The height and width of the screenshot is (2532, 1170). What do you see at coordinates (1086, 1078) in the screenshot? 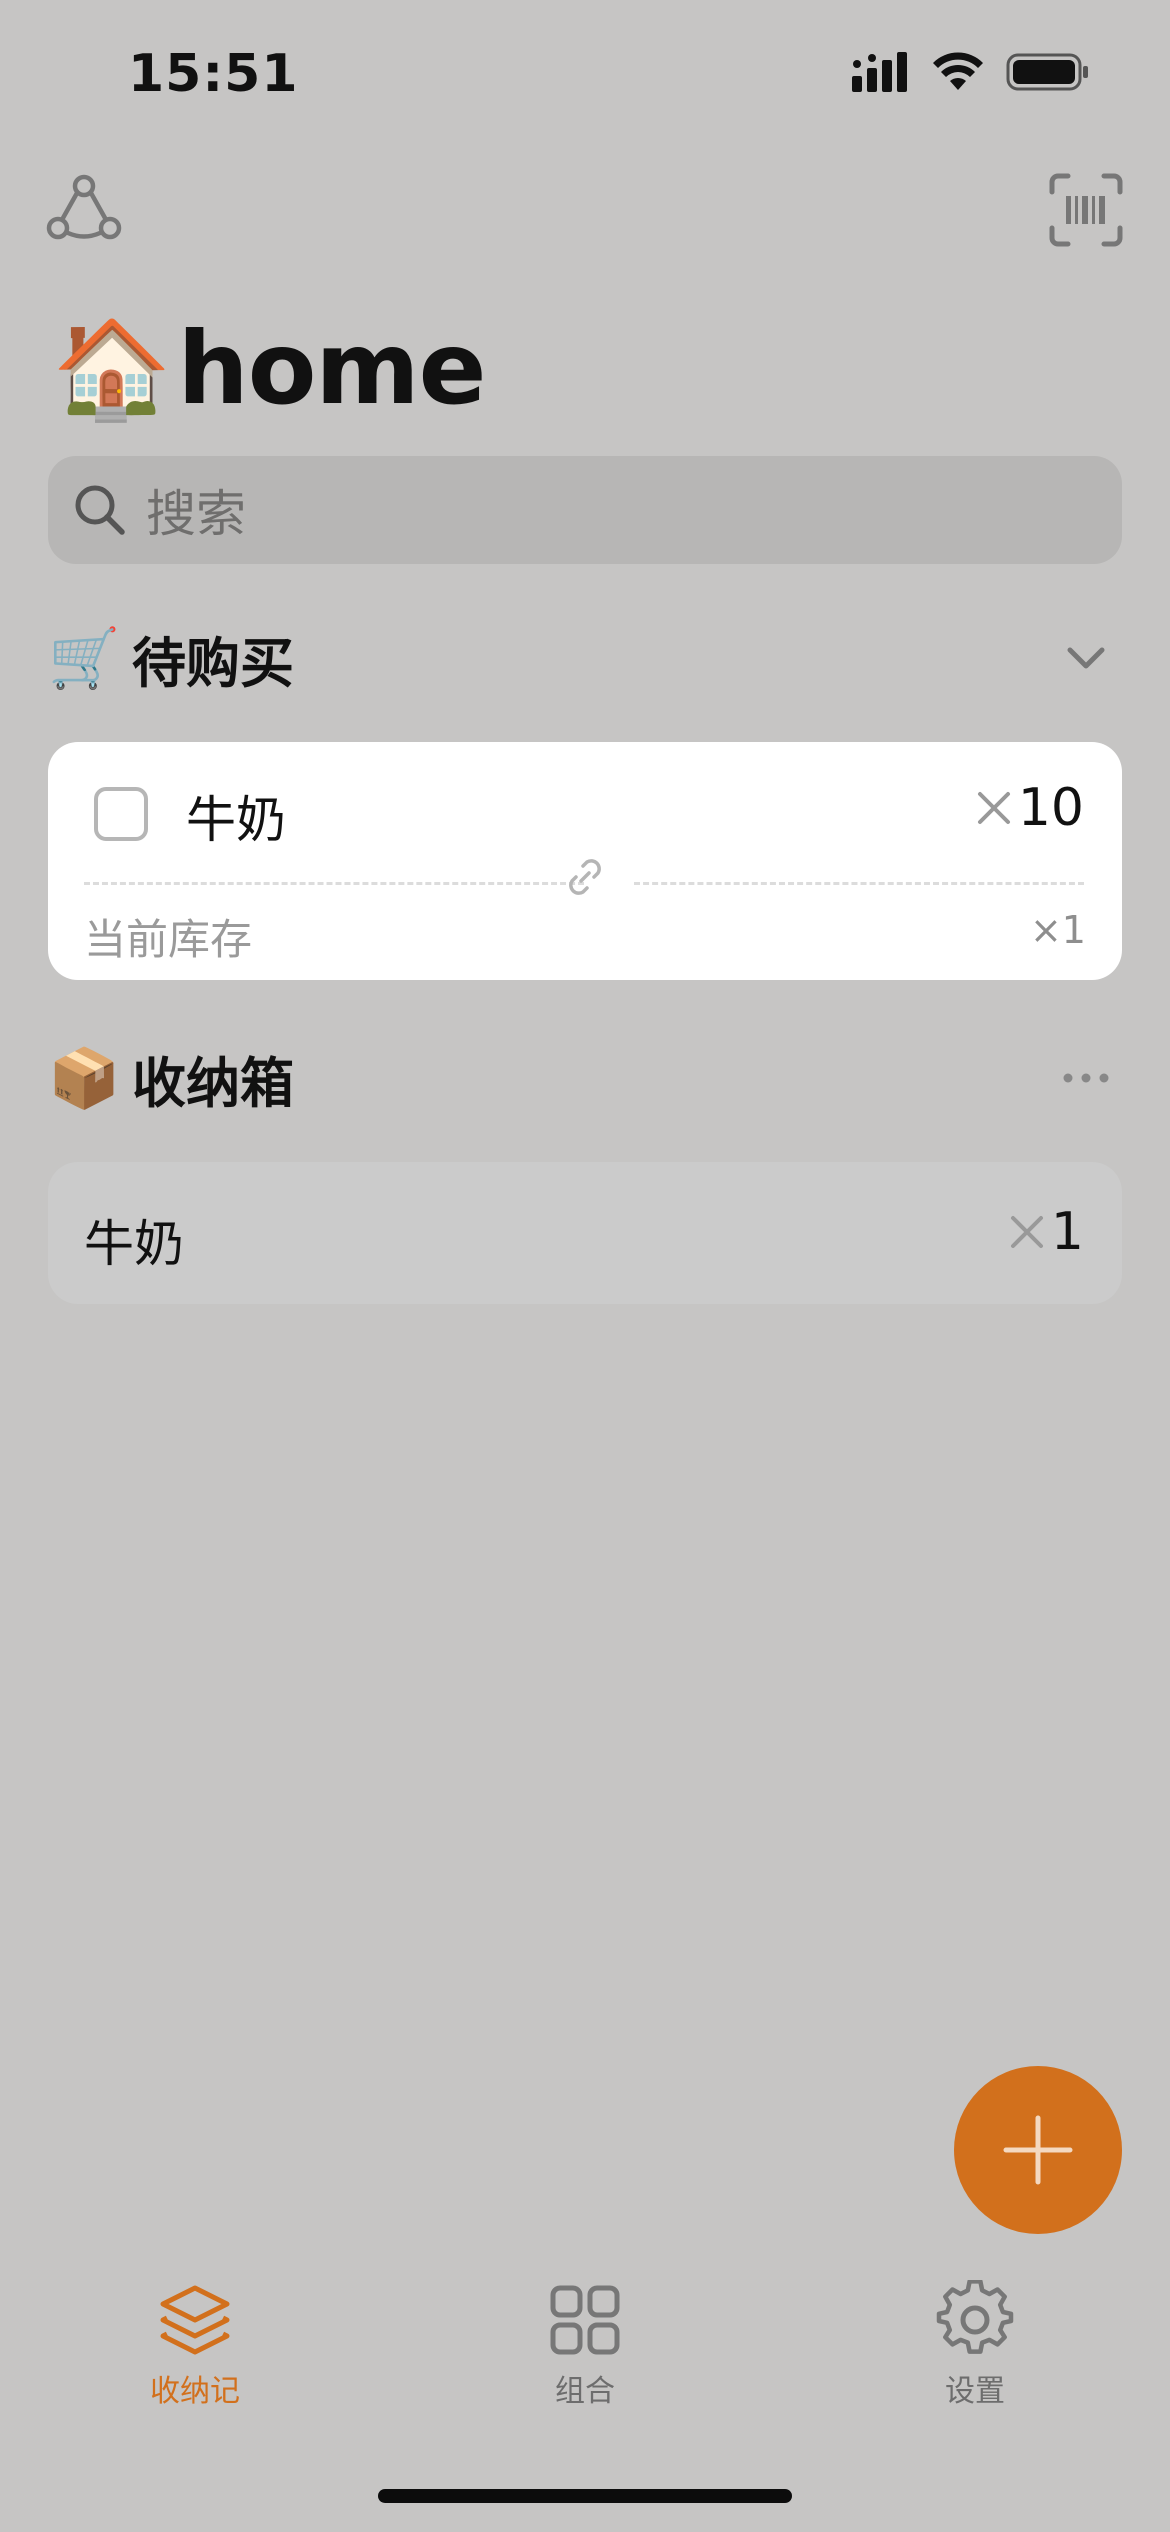
I see `more-icon` at bounding box center [1086, 1078].